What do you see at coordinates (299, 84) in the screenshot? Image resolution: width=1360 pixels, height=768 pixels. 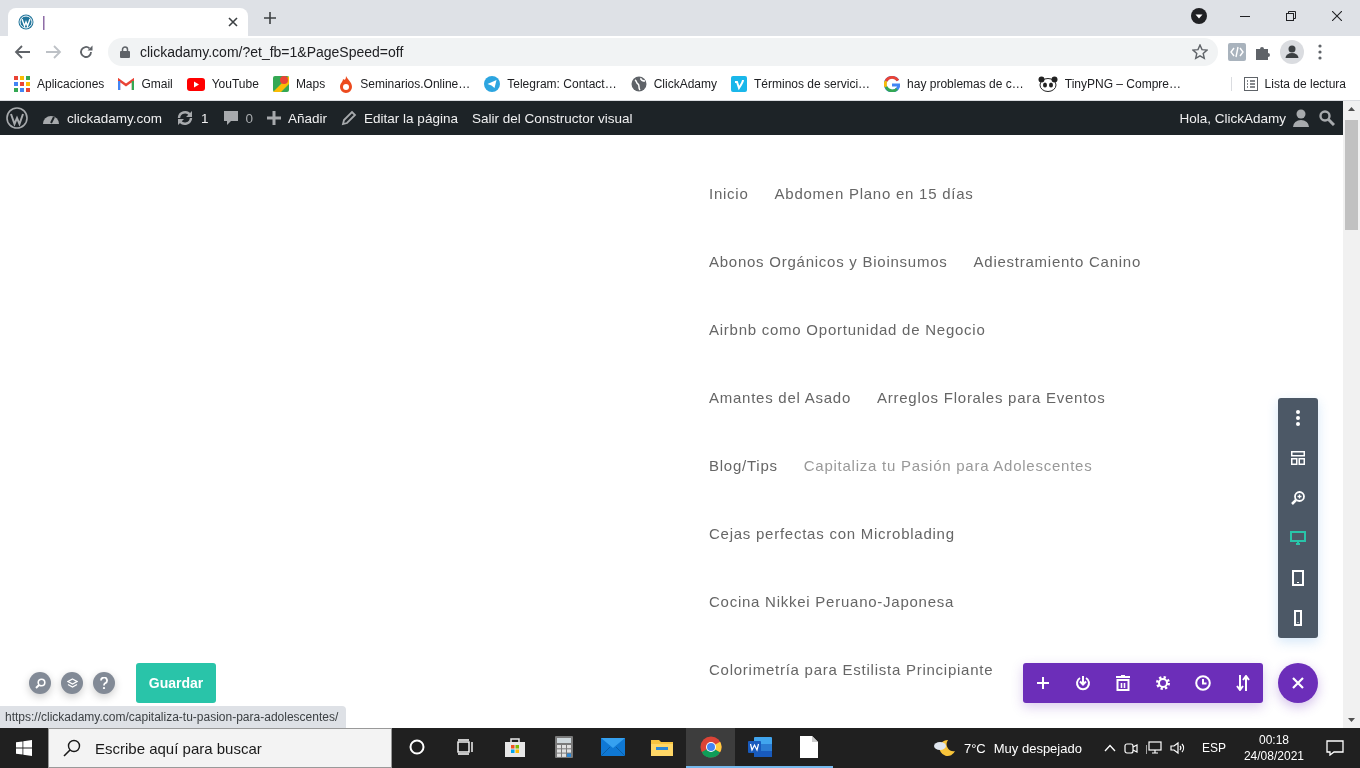 I see `bookmark: Maps` at bounding box center [299, 84].